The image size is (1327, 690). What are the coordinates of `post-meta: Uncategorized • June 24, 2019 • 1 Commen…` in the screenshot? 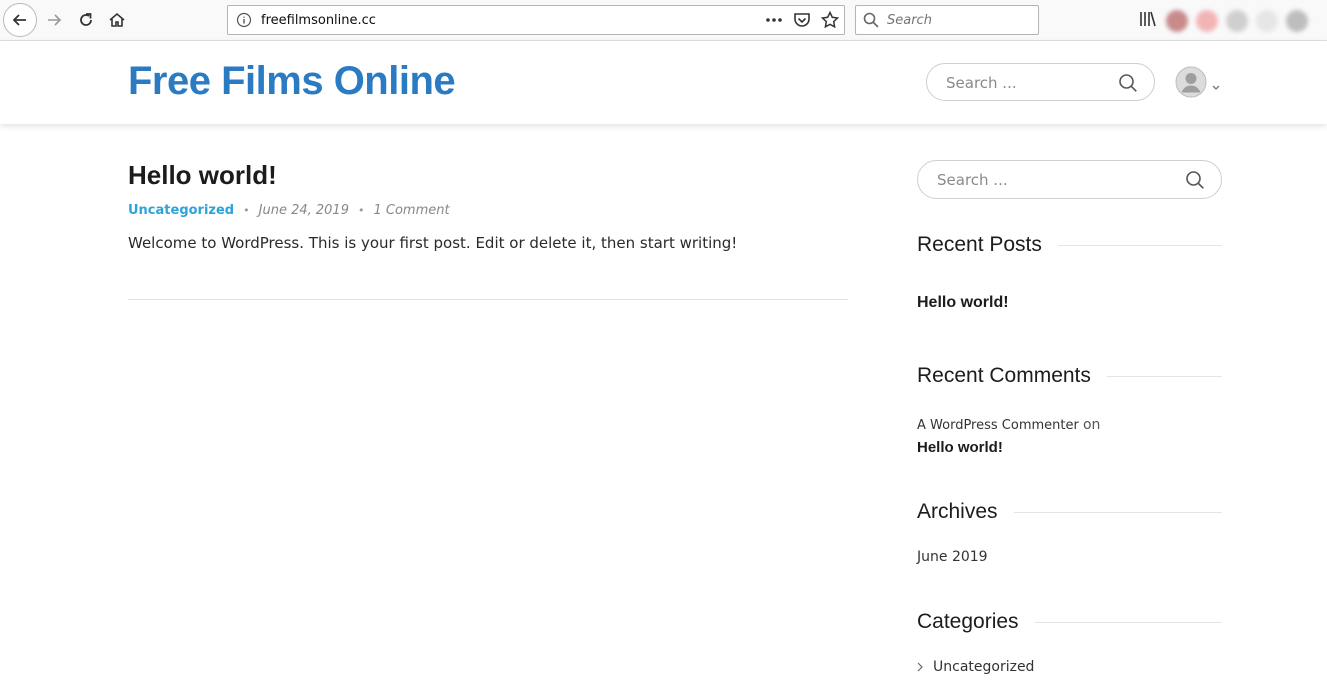 It's located at (289, 210).